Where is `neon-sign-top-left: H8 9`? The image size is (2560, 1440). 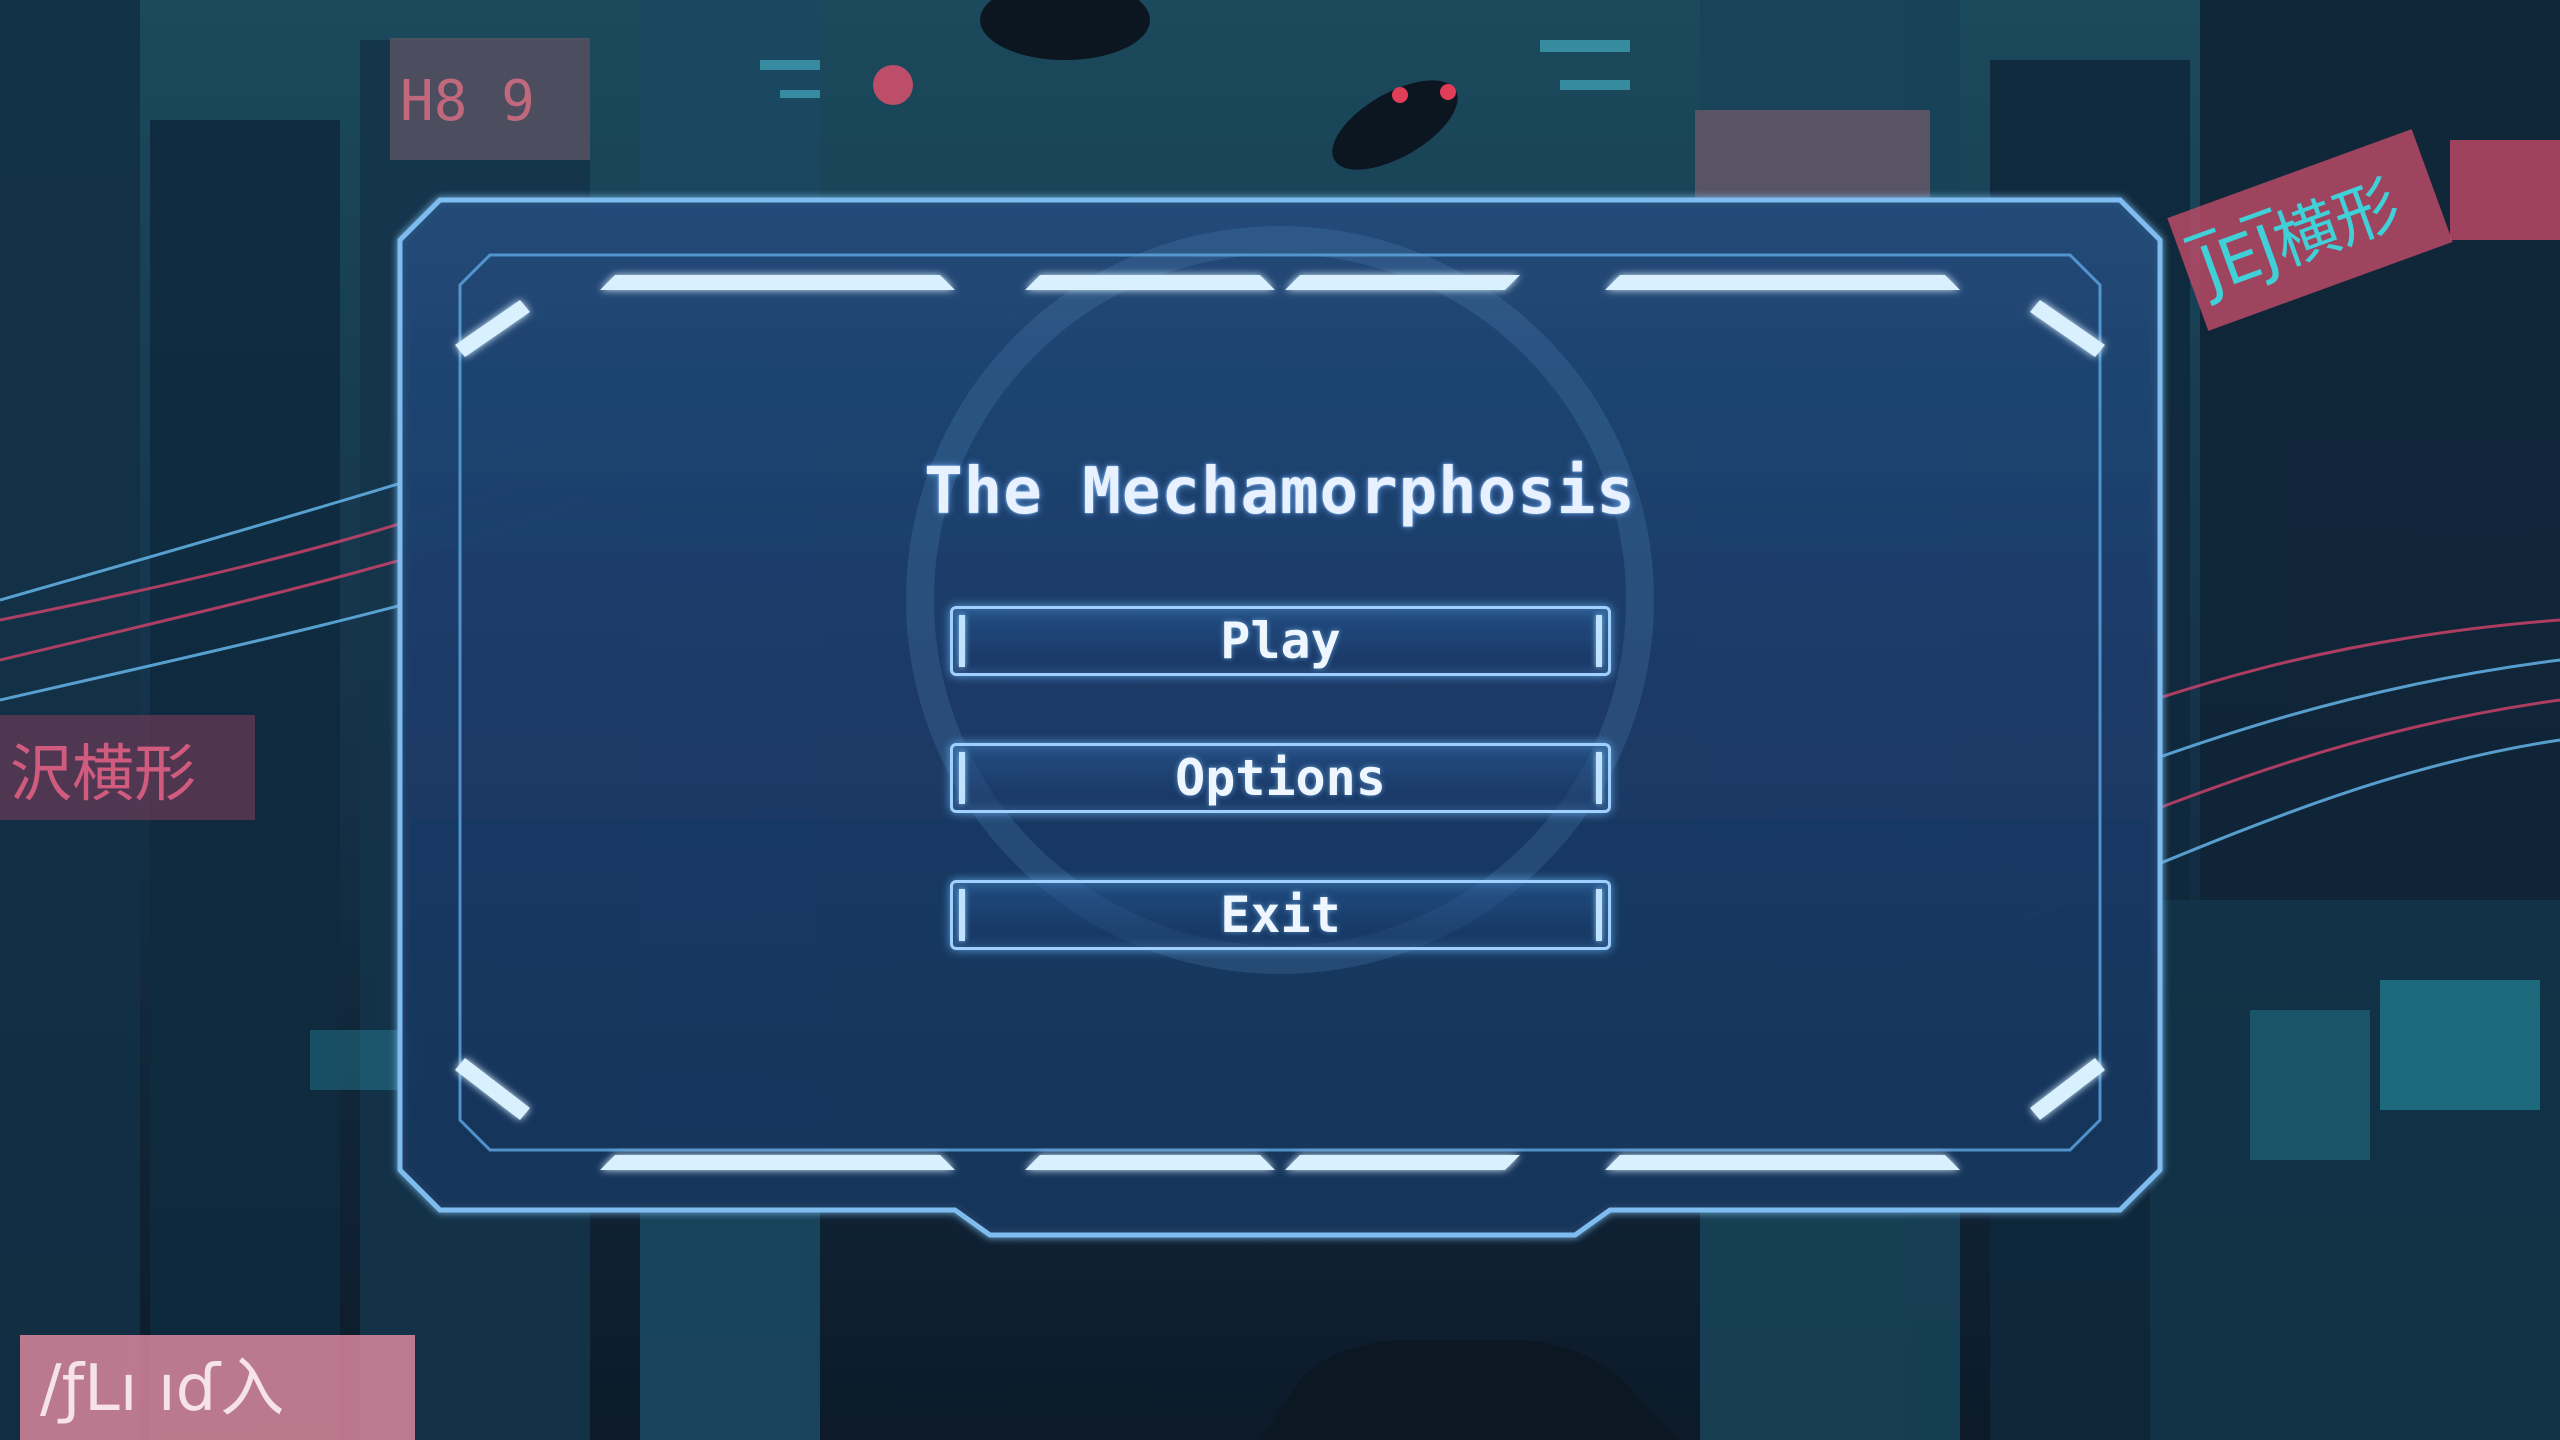 neon-sign-top-left: H8 9 is located at coordinates (490, 99).